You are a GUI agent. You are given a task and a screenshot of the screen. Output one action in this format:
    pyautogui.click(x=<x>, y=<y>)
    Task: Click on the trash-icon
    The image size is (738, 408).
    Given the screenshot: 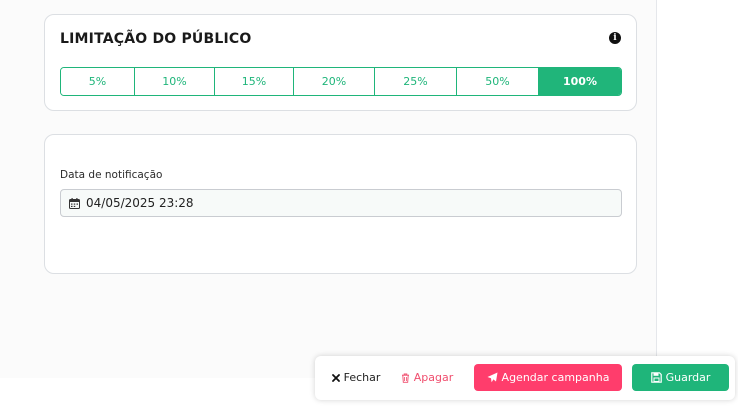 What is the action you would take?
    pyautogui.click(x=405, y=378)
    